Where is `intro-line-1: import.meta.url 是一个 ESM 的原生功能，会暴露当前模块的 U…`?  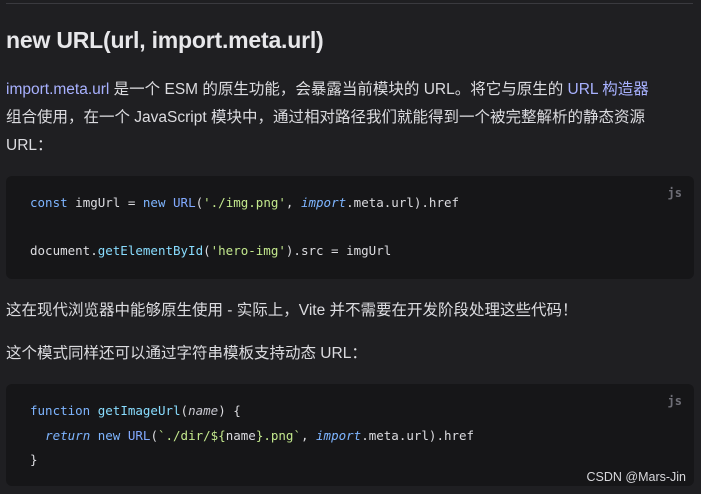
intro-line-1: import.meta.url 是一个 ESM 的原生功能，会暴露当前模块的 U… is located at coordinates (351, 90).